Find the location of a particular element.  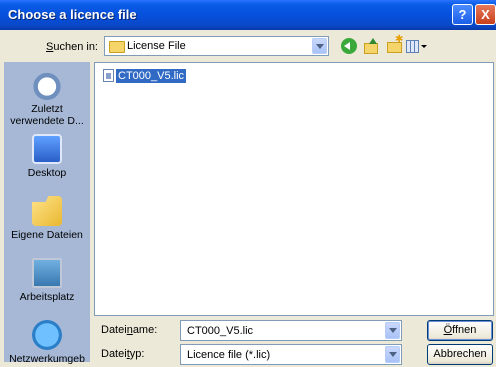

look-in-dropdown: License File is located at coordinates (216, 46).